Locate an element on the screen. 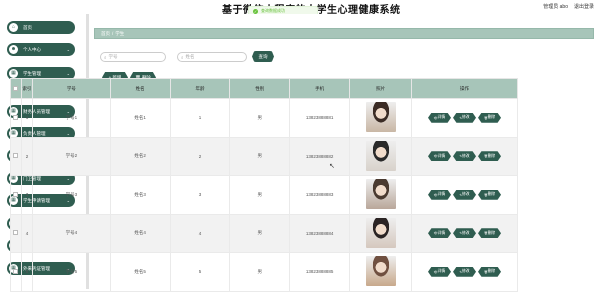 This screenshot has height=292, width=604. sidebar-item-1: ☻ 个人中心 ⌄ is located at coordinates (41, 49).